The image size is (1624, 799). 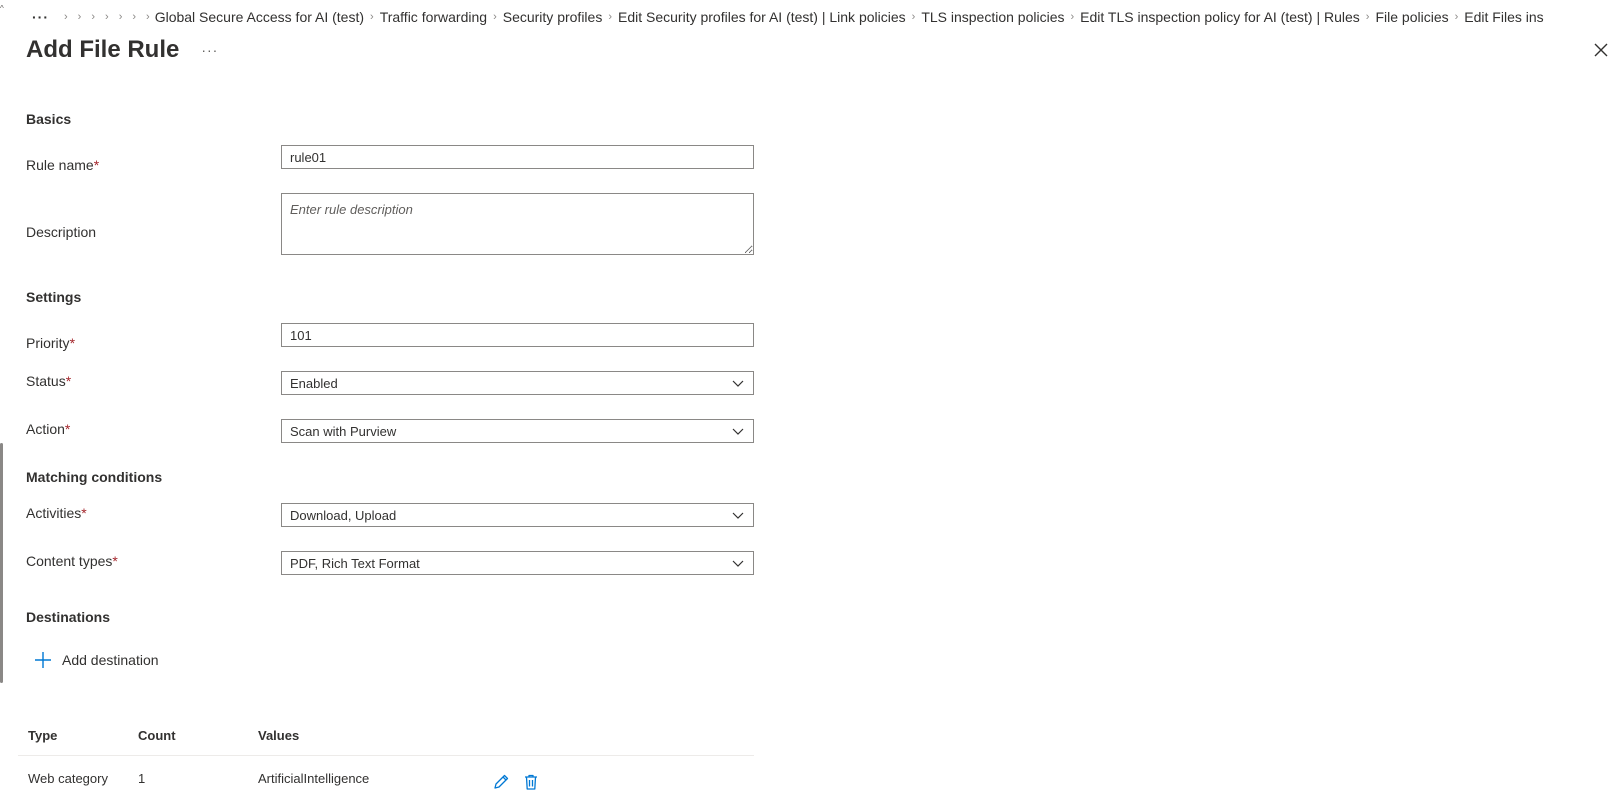 What do you see at coordinates (433, 17) in the screenshot?
I see `breadcrumb-item: Traffic forwarding` at bounding box center [433, 17].